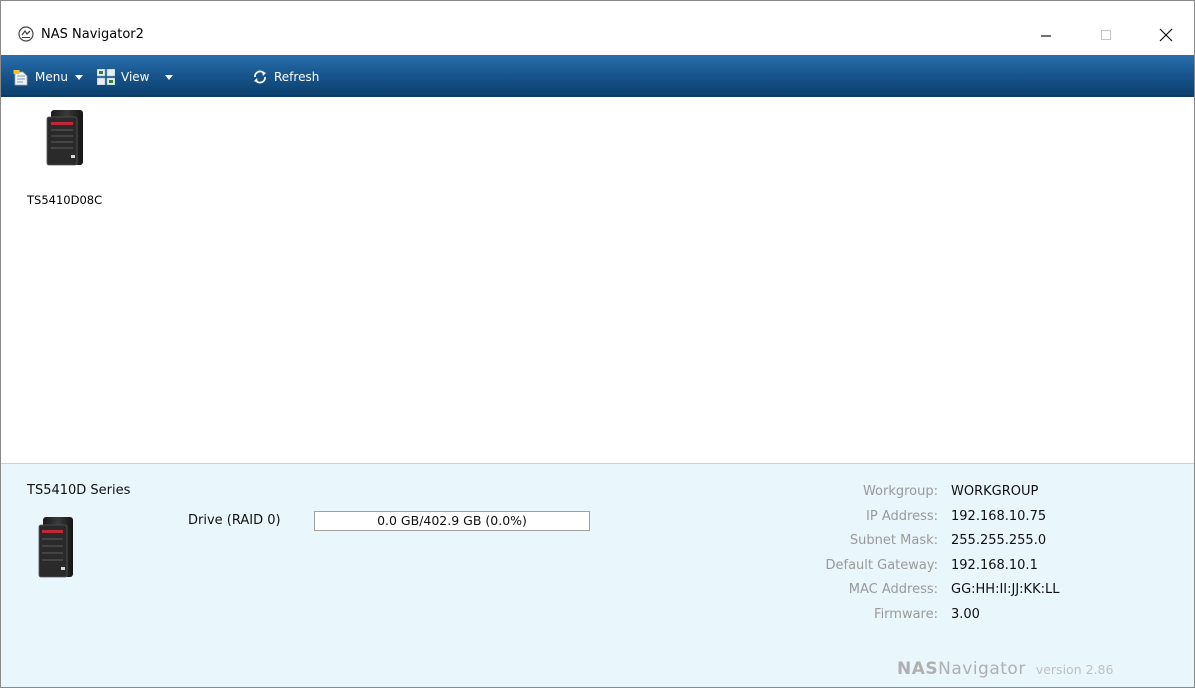  I want to click on info-row-default-gateway: Default Gateway: 192.168.10.1, so click(913, 568).